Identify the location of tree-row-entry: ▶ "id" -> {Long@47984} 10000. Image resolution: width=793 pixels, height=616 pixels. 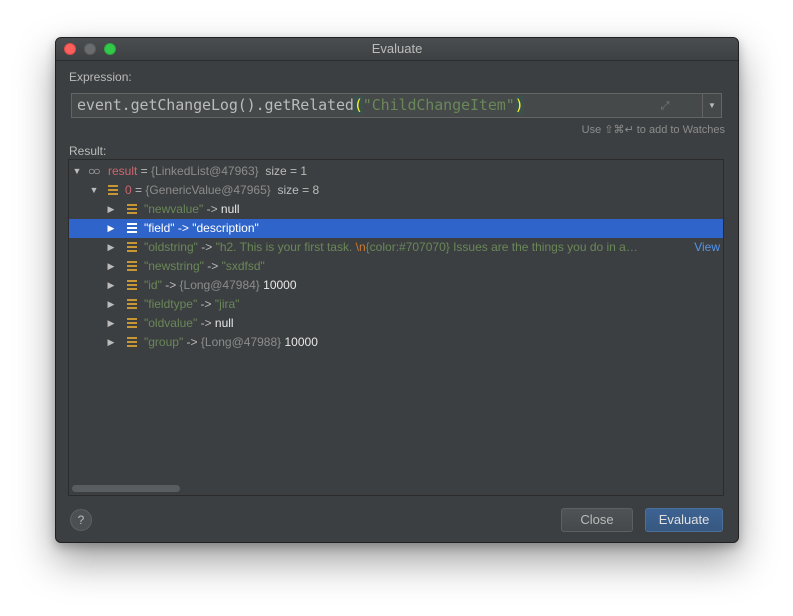
(396, 285).